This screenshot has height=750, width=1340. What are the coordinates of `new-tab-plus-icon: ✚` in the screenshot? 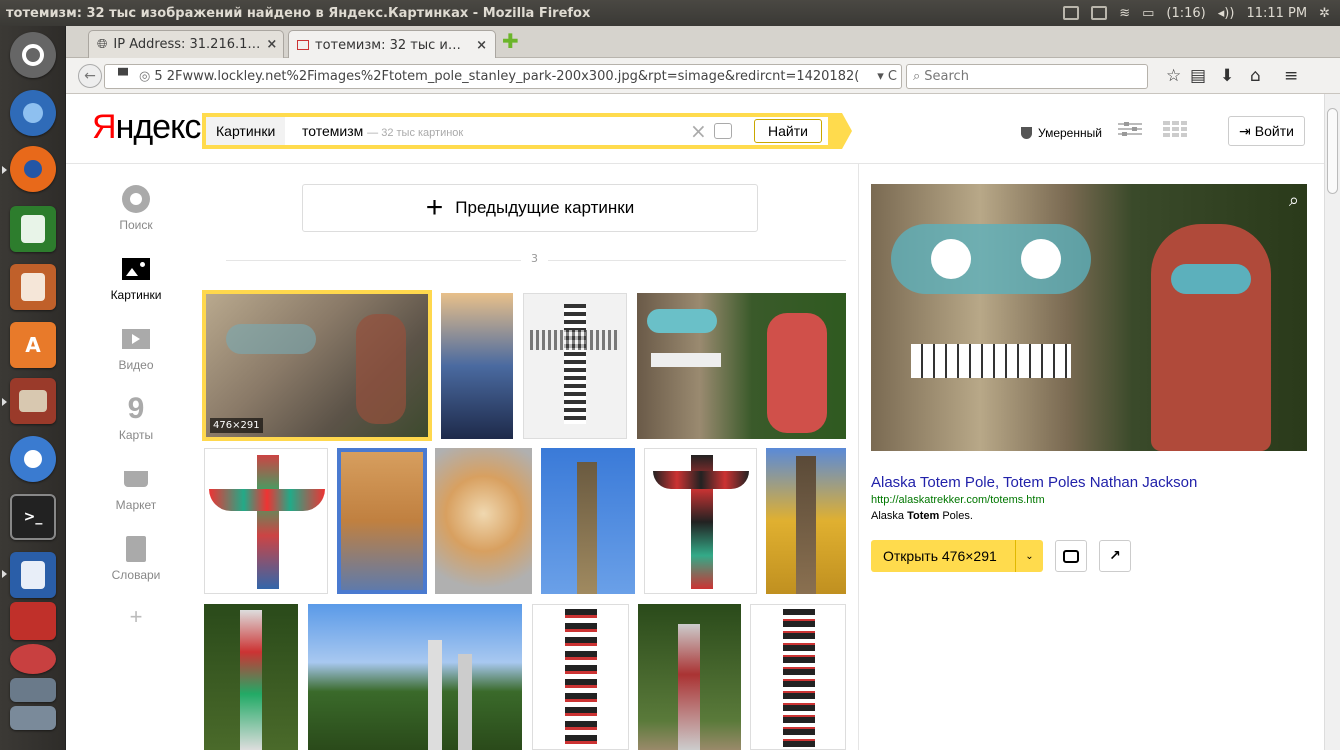 It's located at (511, 41).